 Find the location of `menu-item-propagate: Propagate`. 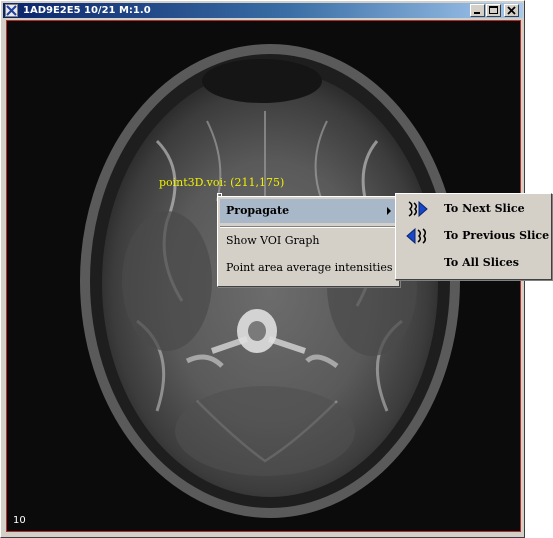

menu-item-propagate: Propagate is located at coordinates (308, 211).